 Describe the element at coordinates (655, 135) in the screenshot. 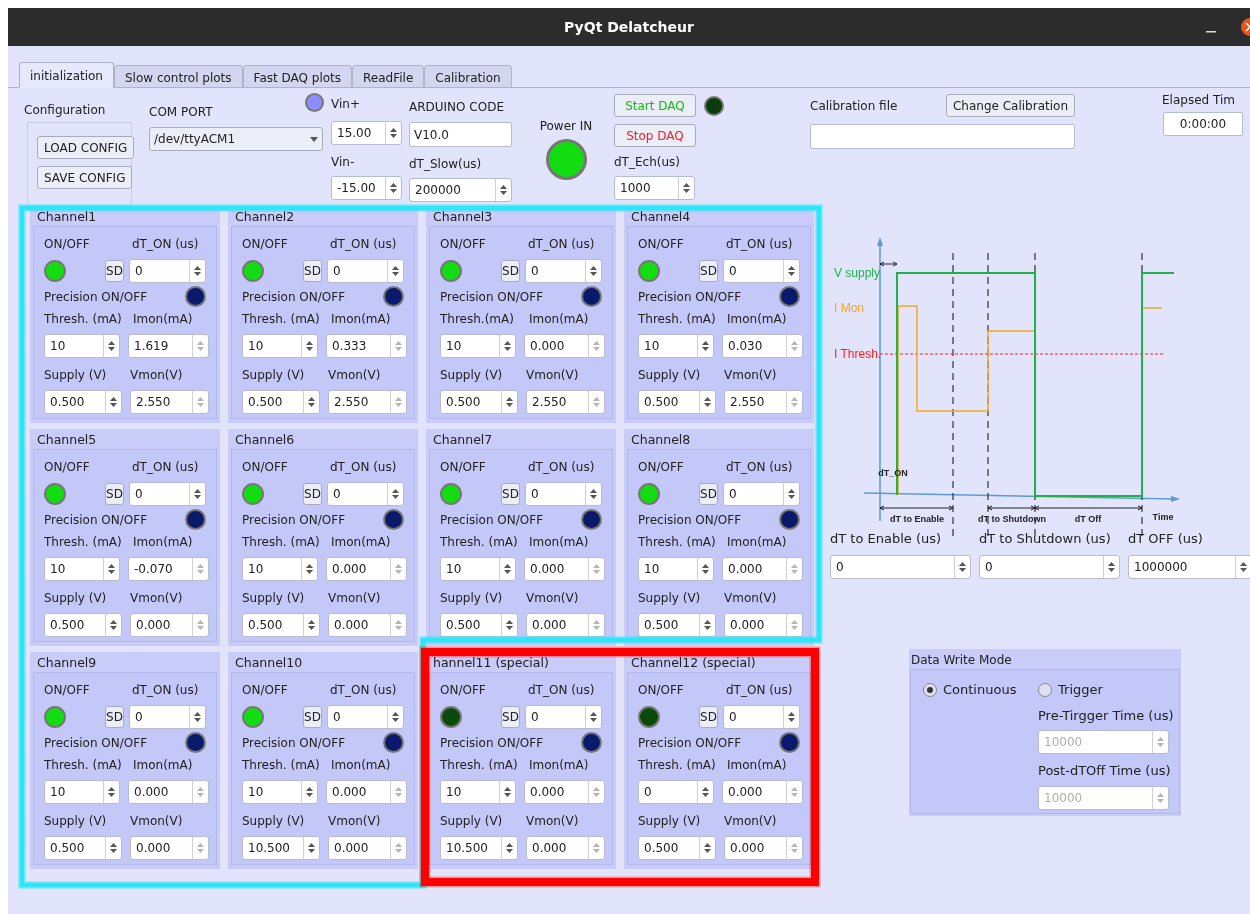

I see `stop-daq-button: Stop DAQ` at that location.